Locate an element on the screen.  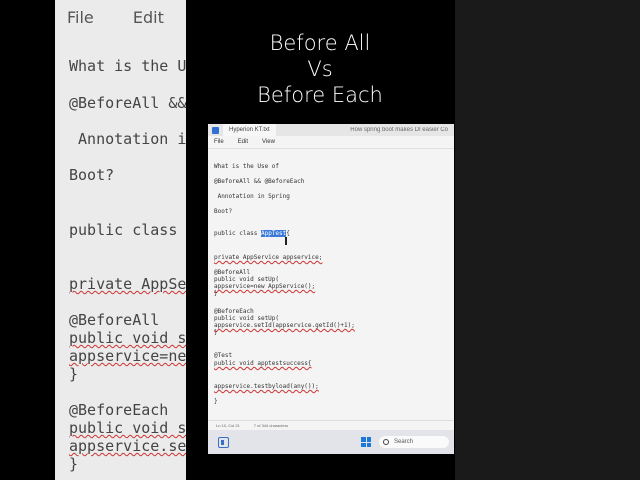
search-icon is located at coordinates (386, 442).